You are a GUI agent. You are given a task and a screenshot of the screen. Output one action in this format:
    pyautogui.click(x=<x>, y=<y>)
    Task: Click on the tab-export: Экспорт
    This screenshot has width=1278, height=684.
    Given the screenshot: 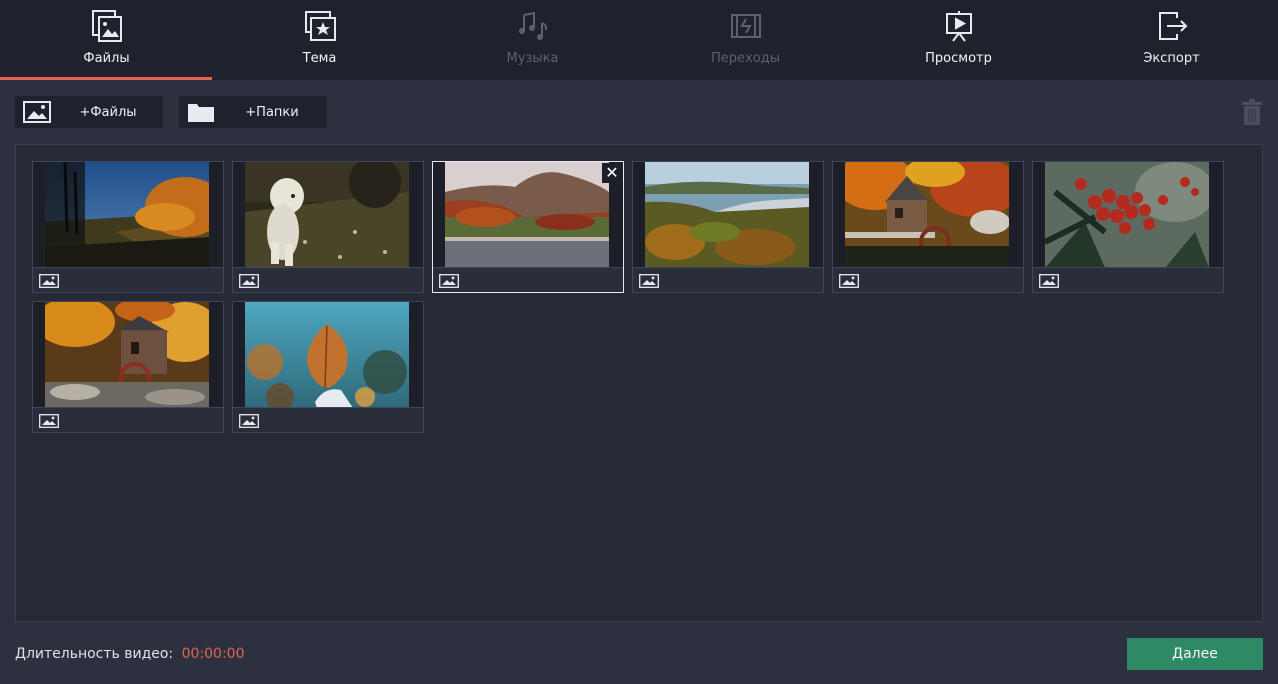 What is the action you would take?
    pyautogui.click(x=1171, y=40)
    